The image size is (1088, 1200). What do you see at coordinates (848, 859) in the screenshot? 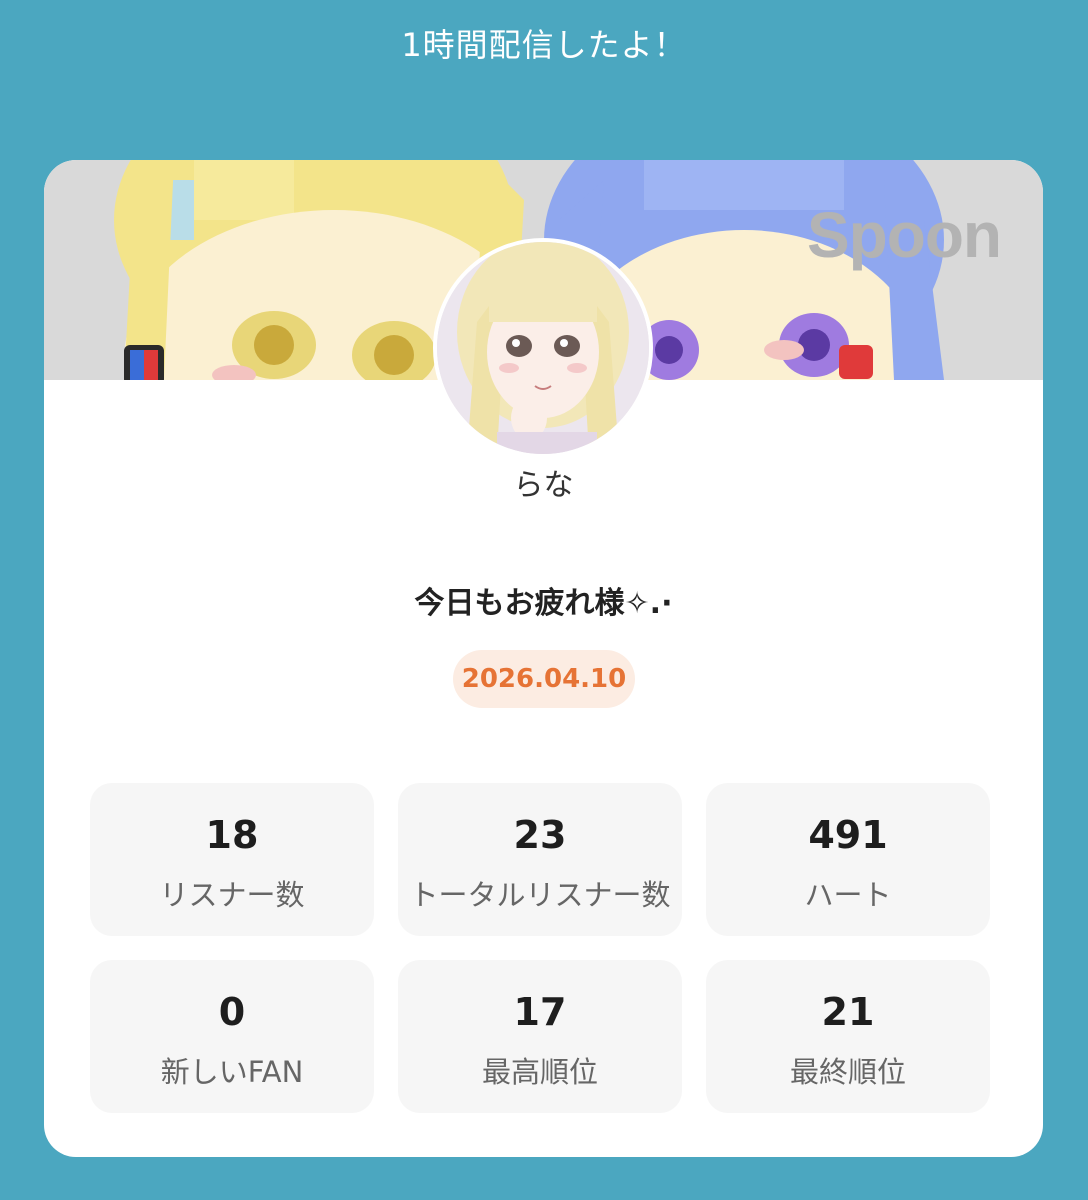
I see `stat-hearts: 491 ハート` at bounding box center [848, 859].